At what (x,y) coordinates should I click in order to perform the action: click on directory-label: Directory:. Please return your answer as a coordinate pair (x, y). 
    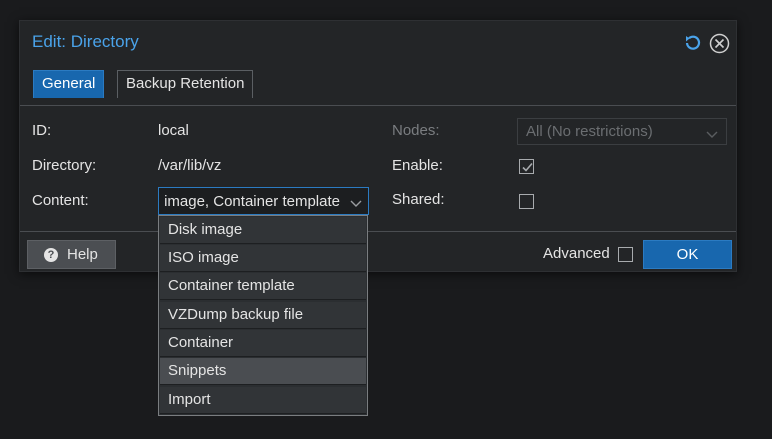
    Looking at the image, I should click on (64, 165).